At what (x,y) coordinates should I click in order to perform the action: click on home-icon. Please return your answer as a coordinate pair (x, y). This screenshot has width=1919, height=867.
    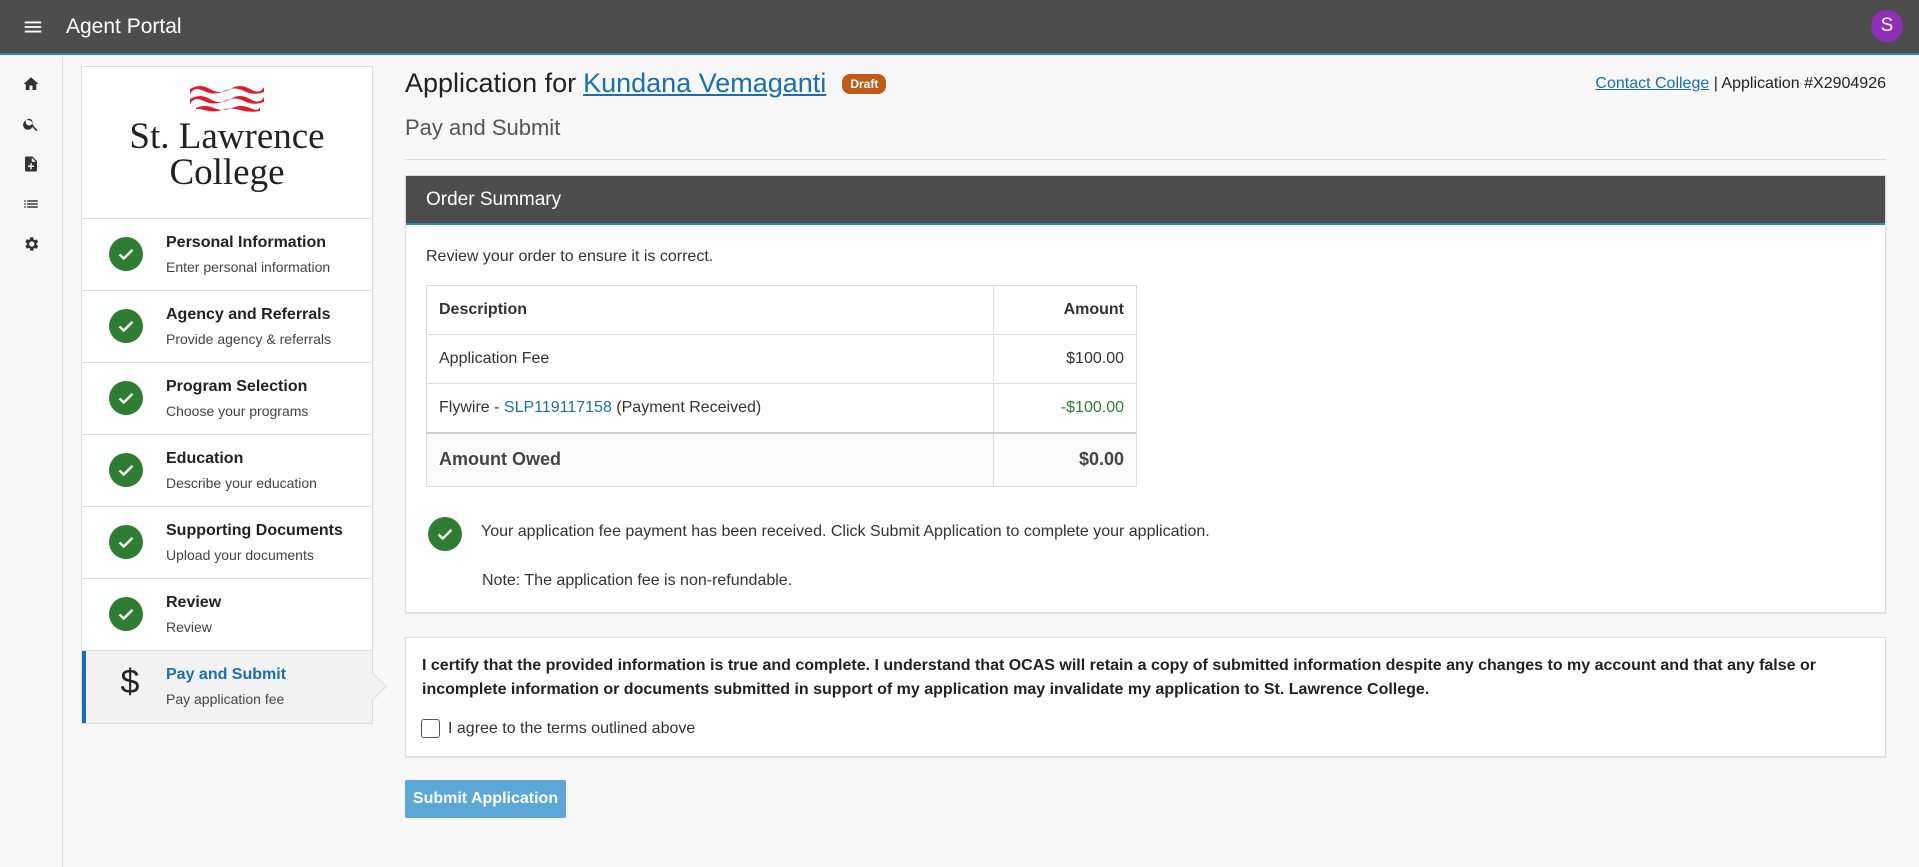
    Looking at the image, I should click on (31, 84).